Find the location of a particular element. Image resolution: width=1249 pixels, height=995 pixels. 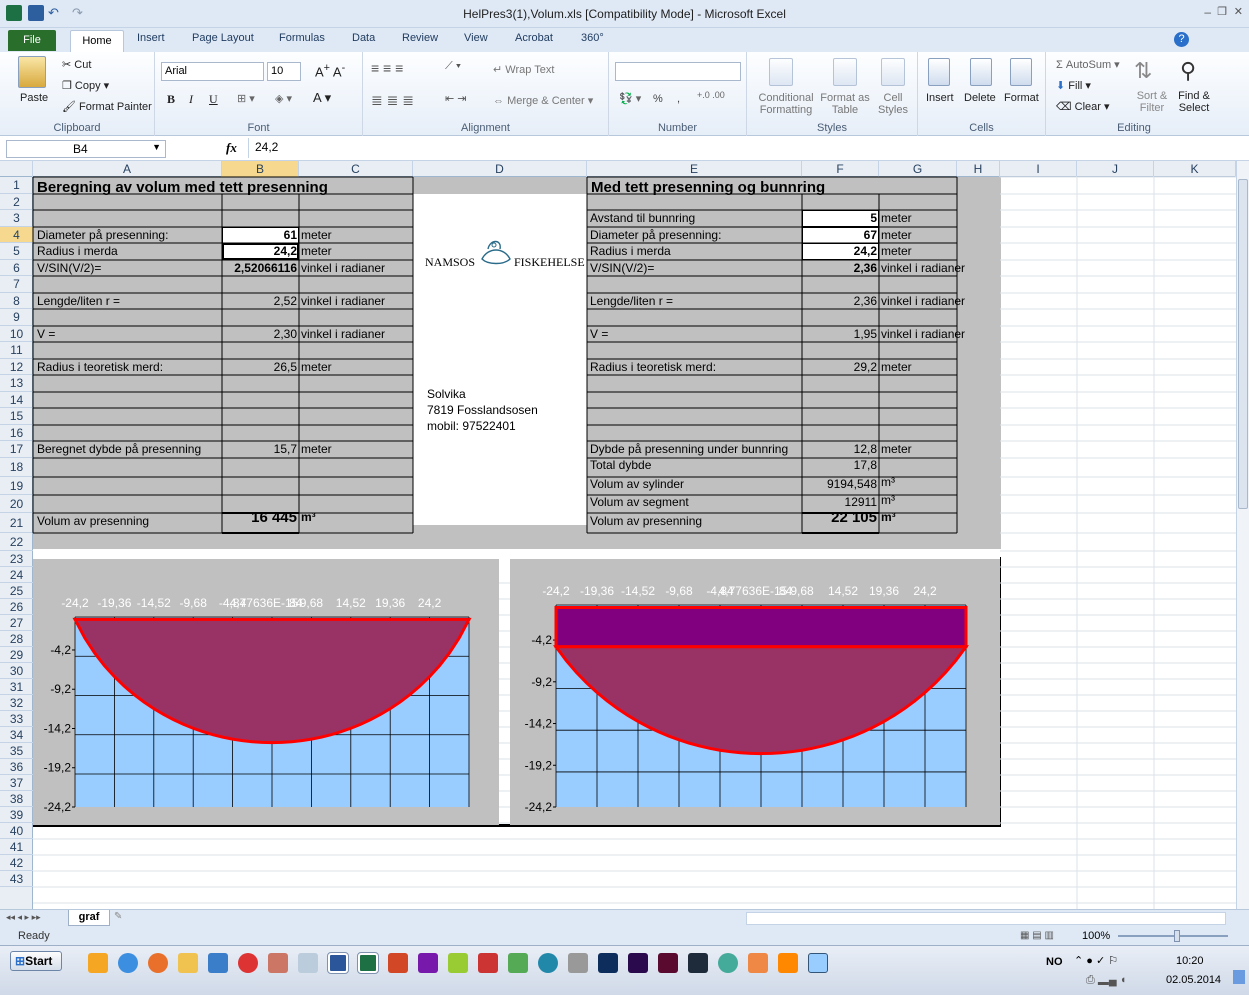

sort-icon: ⇅ is located at coordinates (1143, 71).